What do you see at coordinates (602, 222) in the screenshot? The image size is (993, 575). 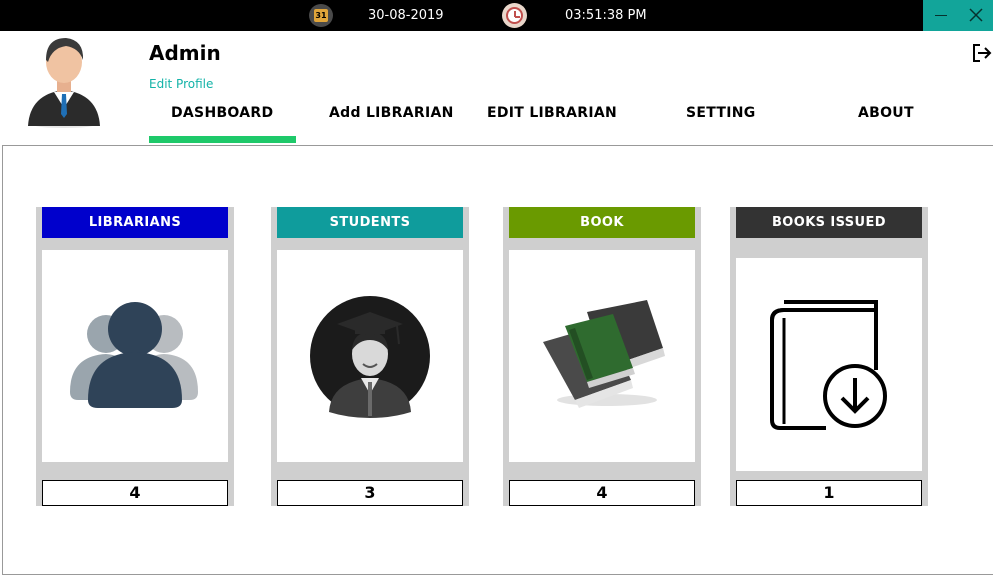 I see `card-title: BOOK` at bounding box center [602, 222].